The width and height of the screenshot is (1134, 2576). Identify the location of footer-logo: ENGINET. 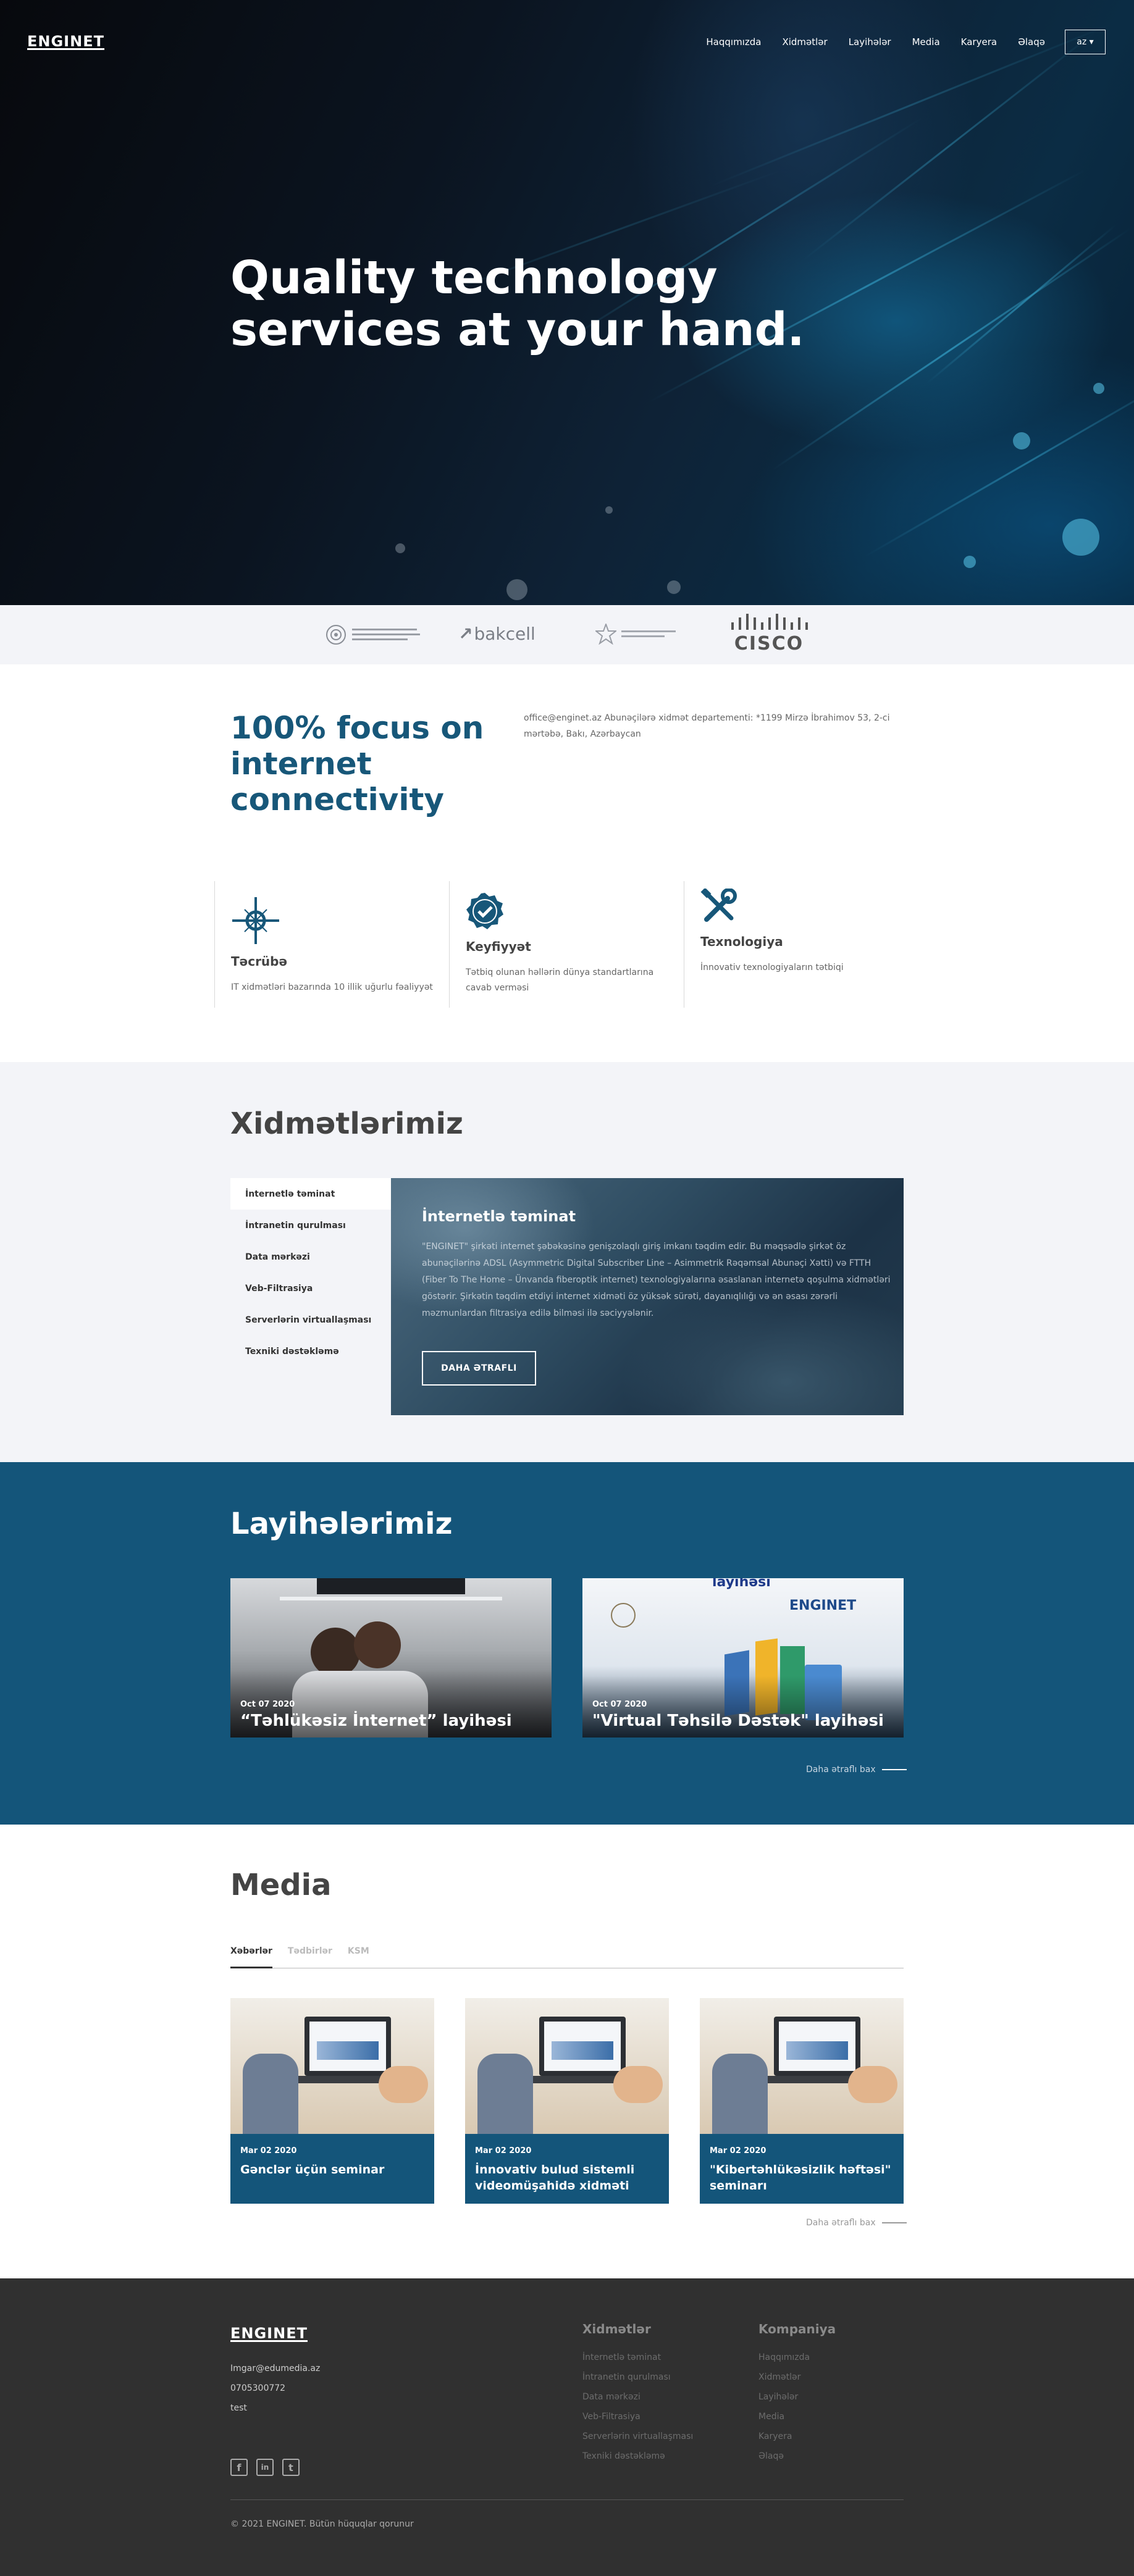
(269, 2334).